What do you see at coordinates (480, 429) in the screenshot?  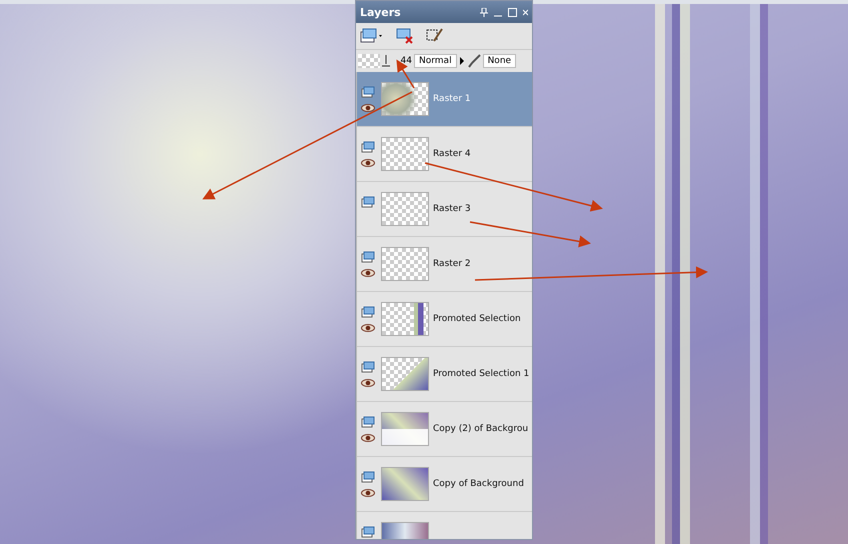 I see `layer-name: Copy (2) of Backgrou` at bounding box center [480, 429].